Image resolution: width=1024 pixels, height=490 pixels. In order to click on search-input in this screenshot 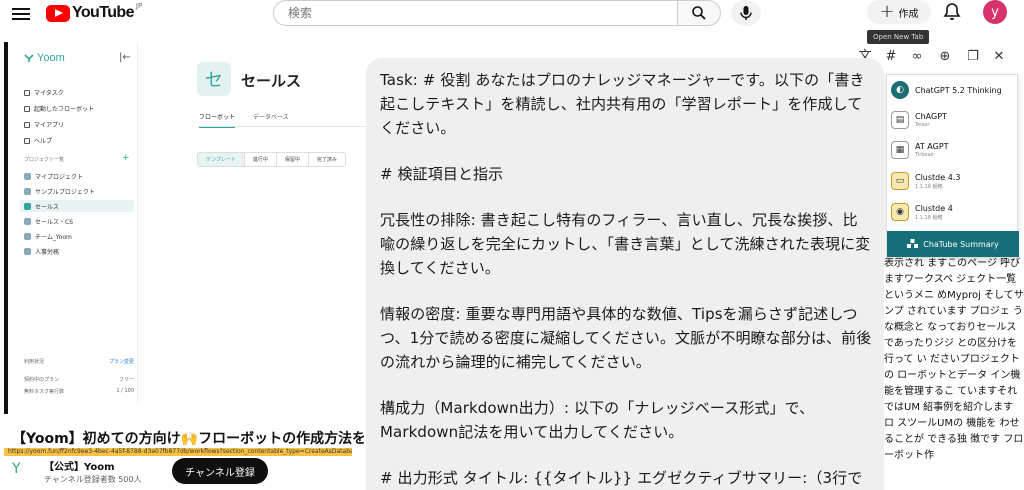, I will do `click(464, 13)`.